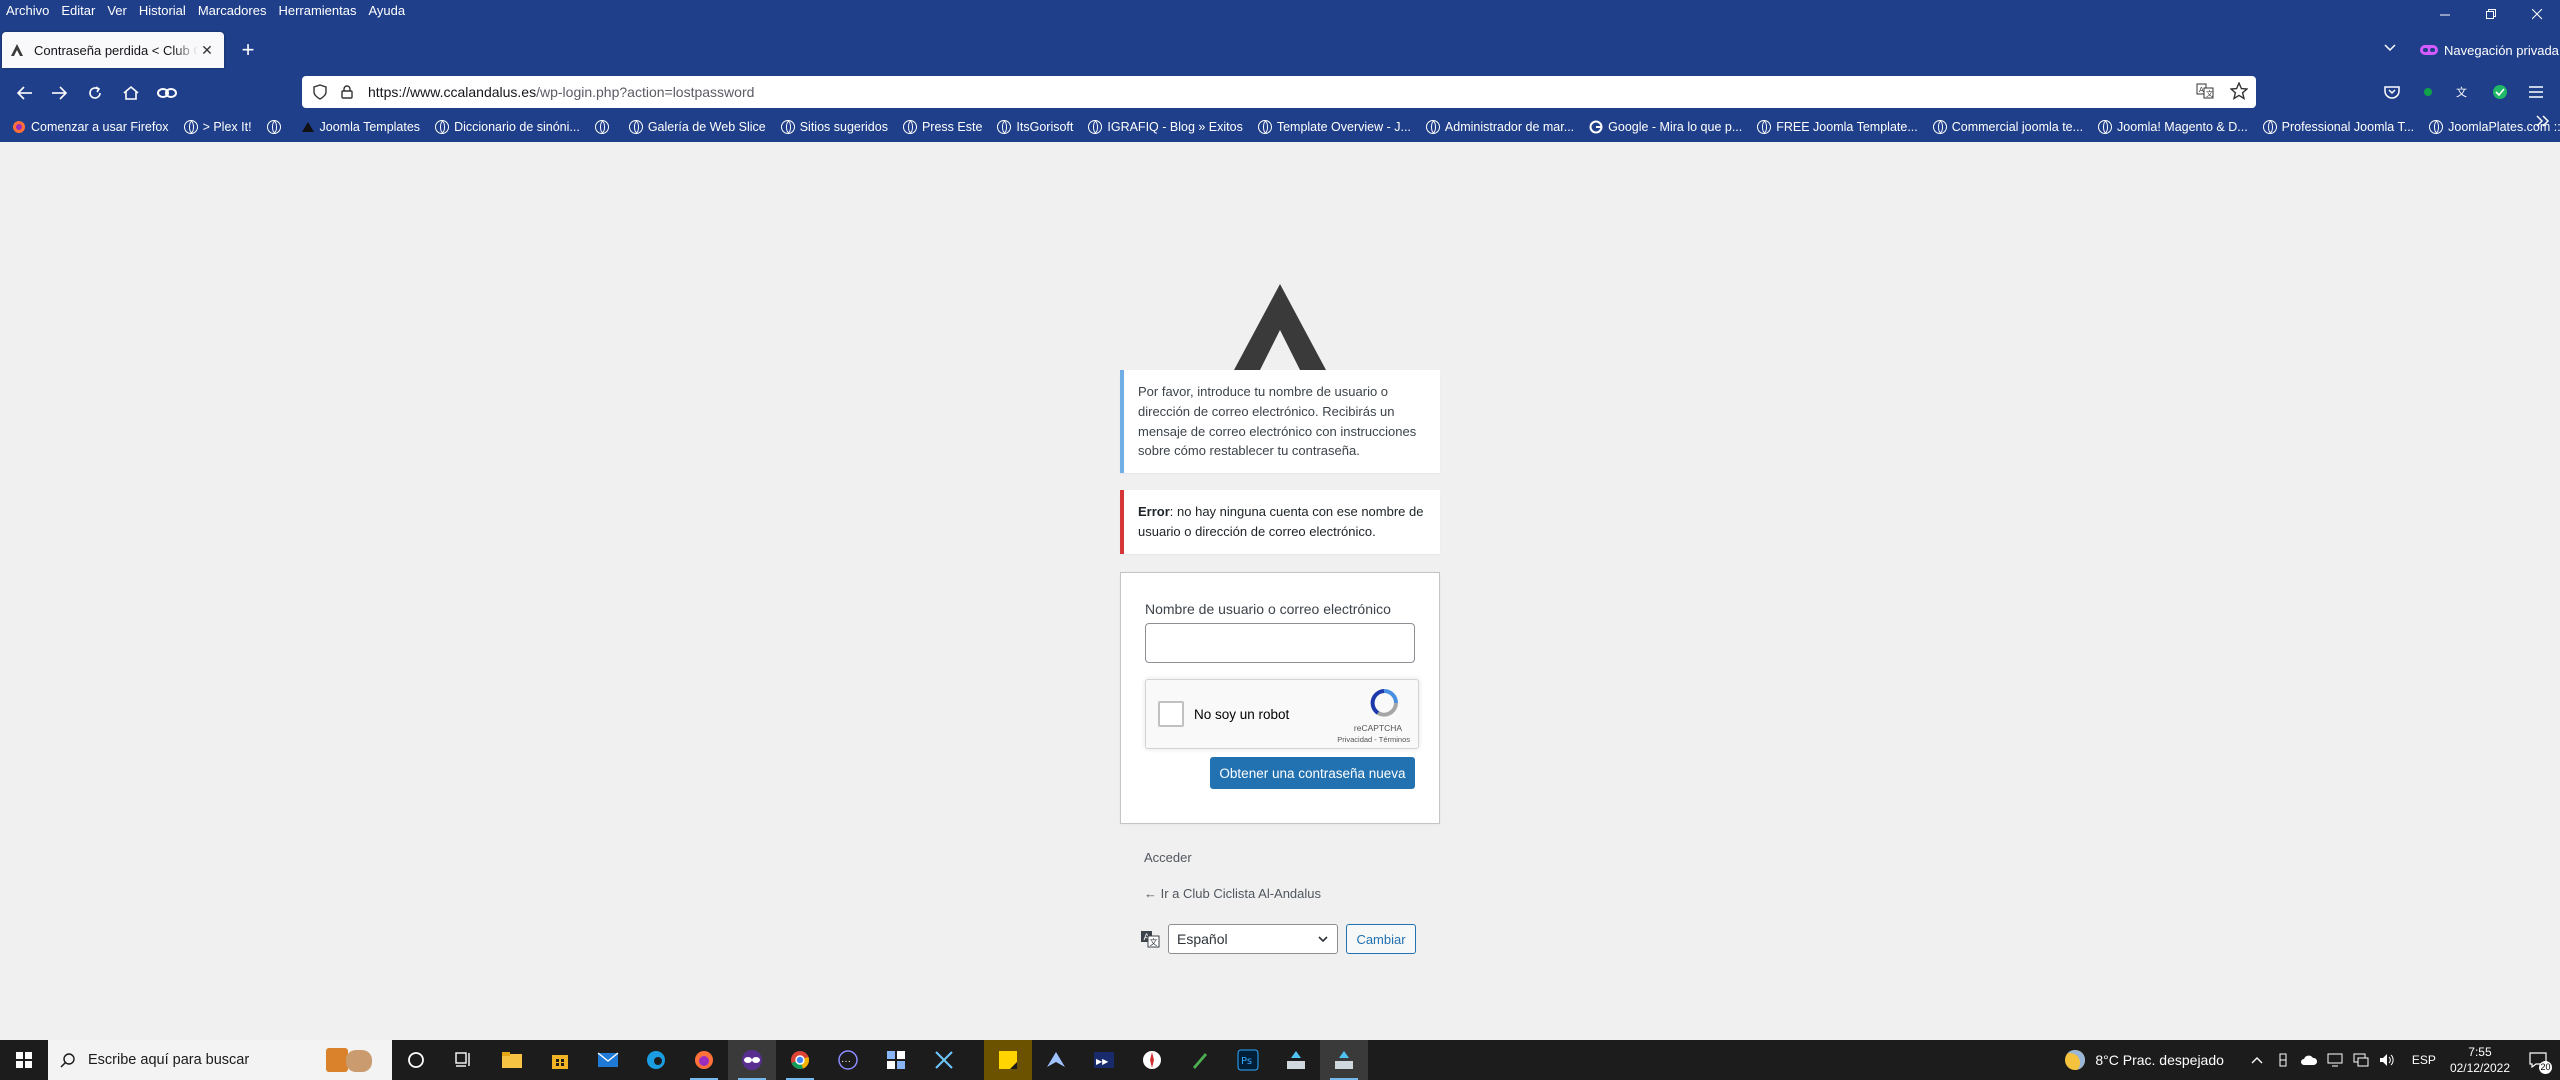 The height and width of the screenshot is (1080, 2560). Describe the element at coordinates (1312, 773) in the screenshot. I see `get-new-password-button: Obtener una contraseña nueva` at that location.